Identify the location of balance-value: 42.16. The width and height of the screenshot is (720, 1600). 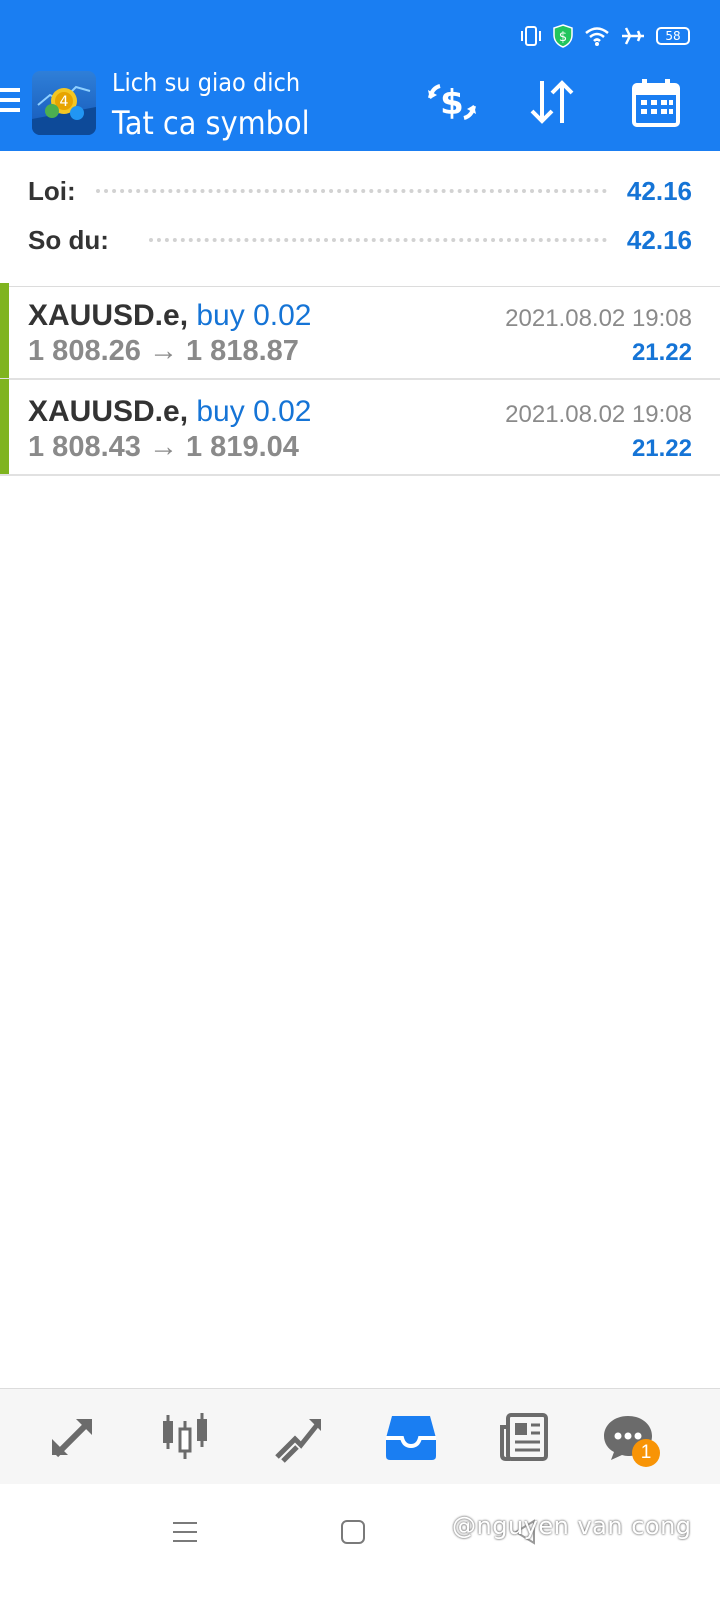
(659, 239).